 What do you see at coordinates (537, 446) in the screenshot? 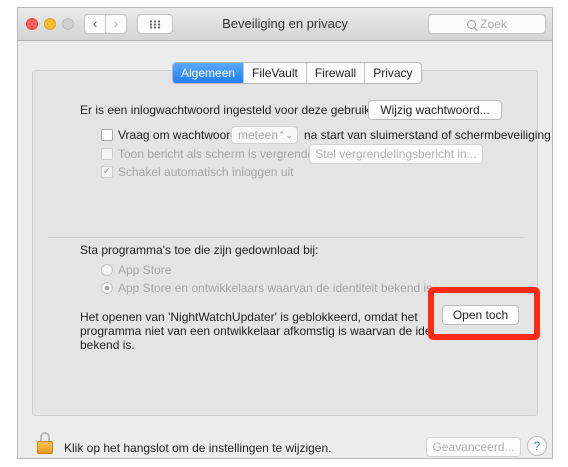
I see `help-button: ?` at bounding box center [537, 446].